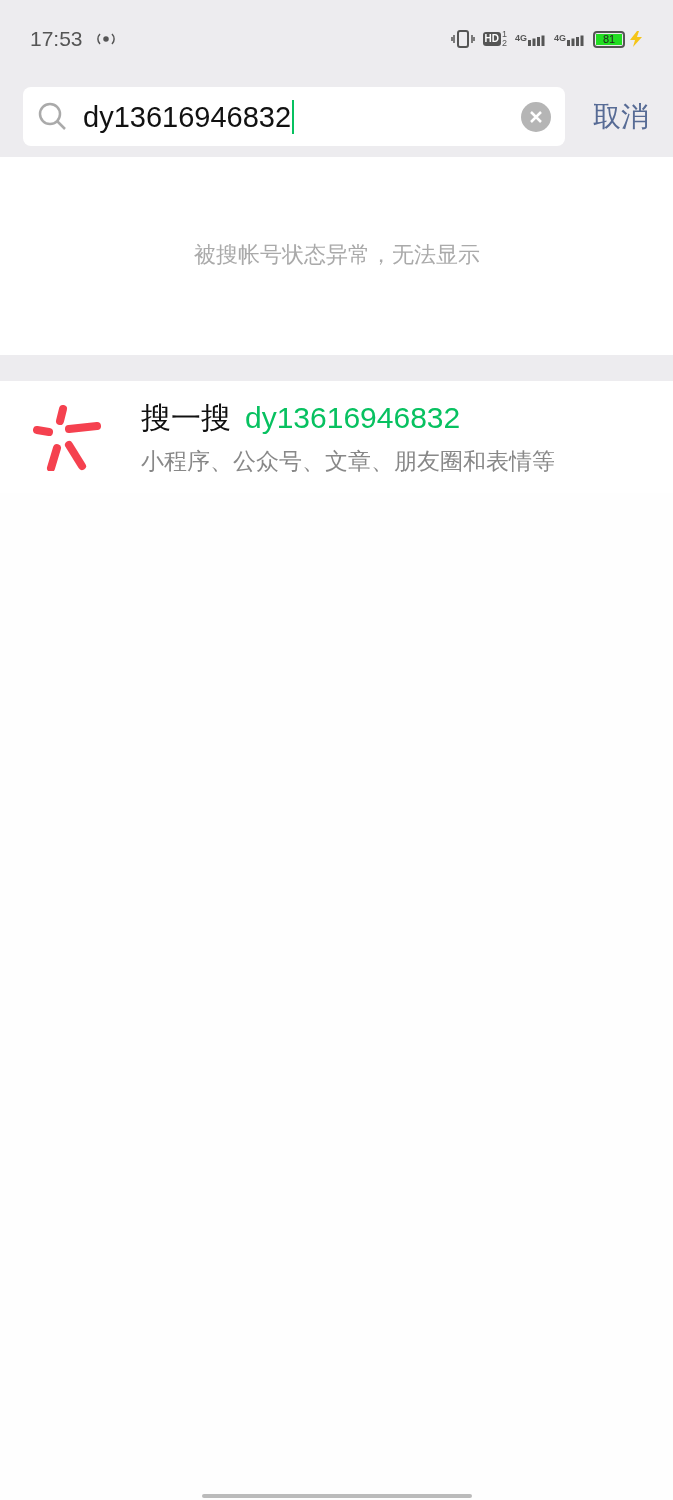 This screenshot has width=673, height=1500. What do you see at coordinates (621, 116) in the screenshot?
I see `cancel-button: 取消` at bounding box center [621, 116].